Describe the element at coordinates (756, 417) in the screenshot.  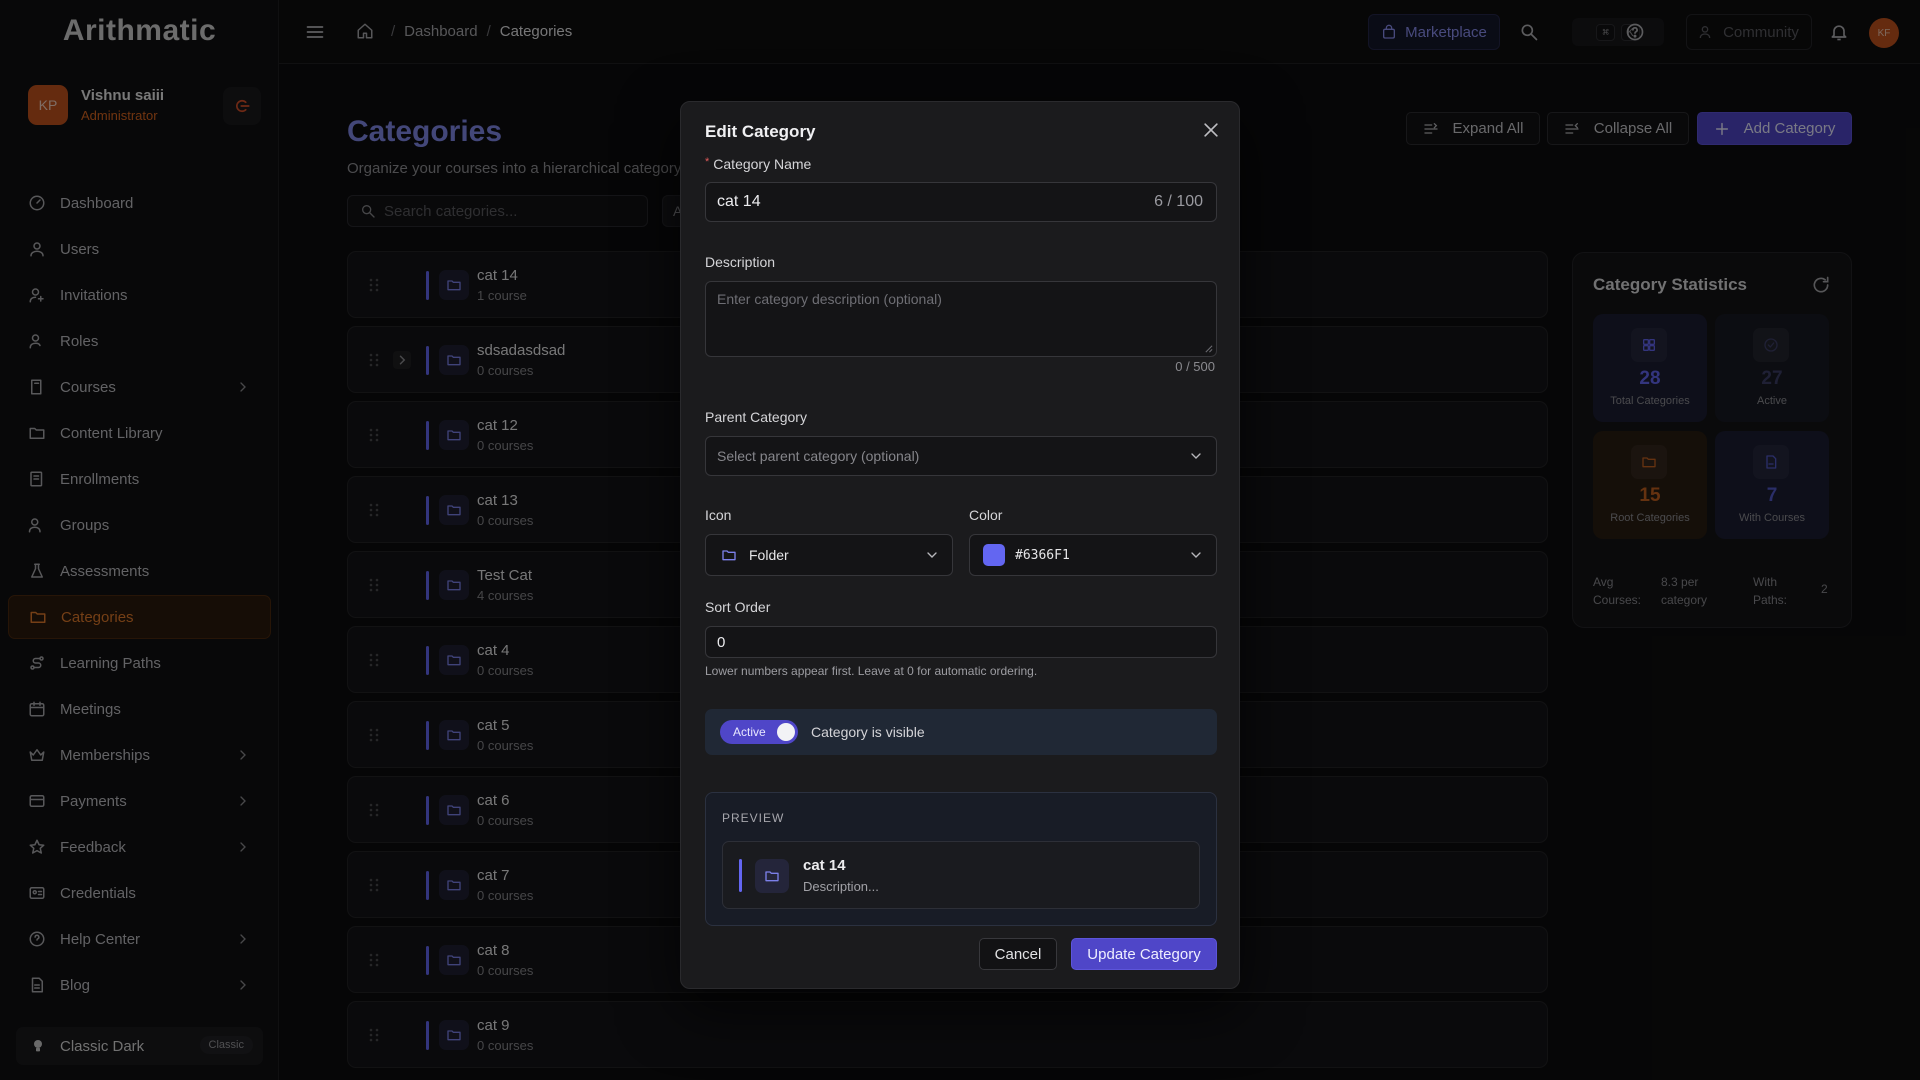
I see `parent-category-label: Parent Category` at that location.